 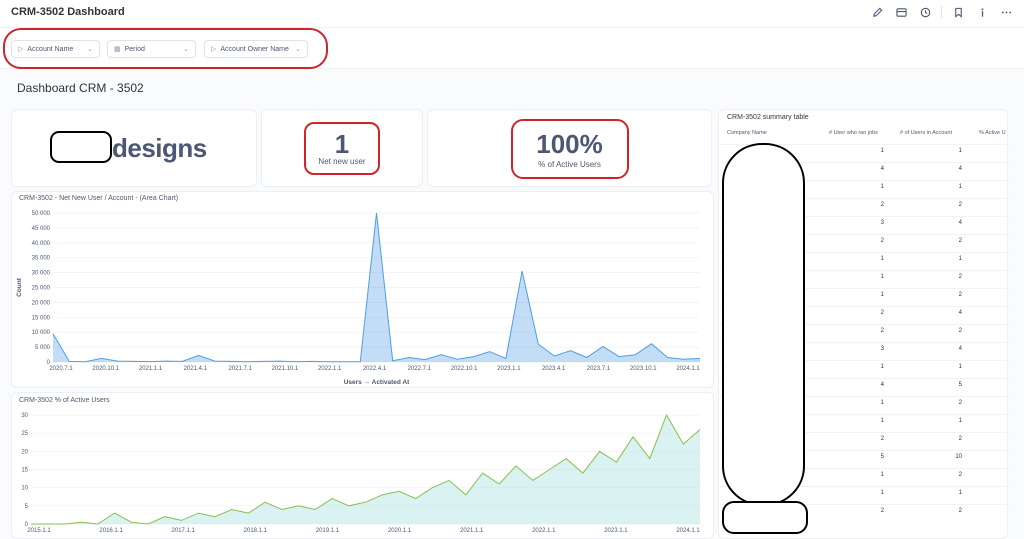 I want to click on column-header-users-in-account: # of Users in Account, so click(x=926, y=133).